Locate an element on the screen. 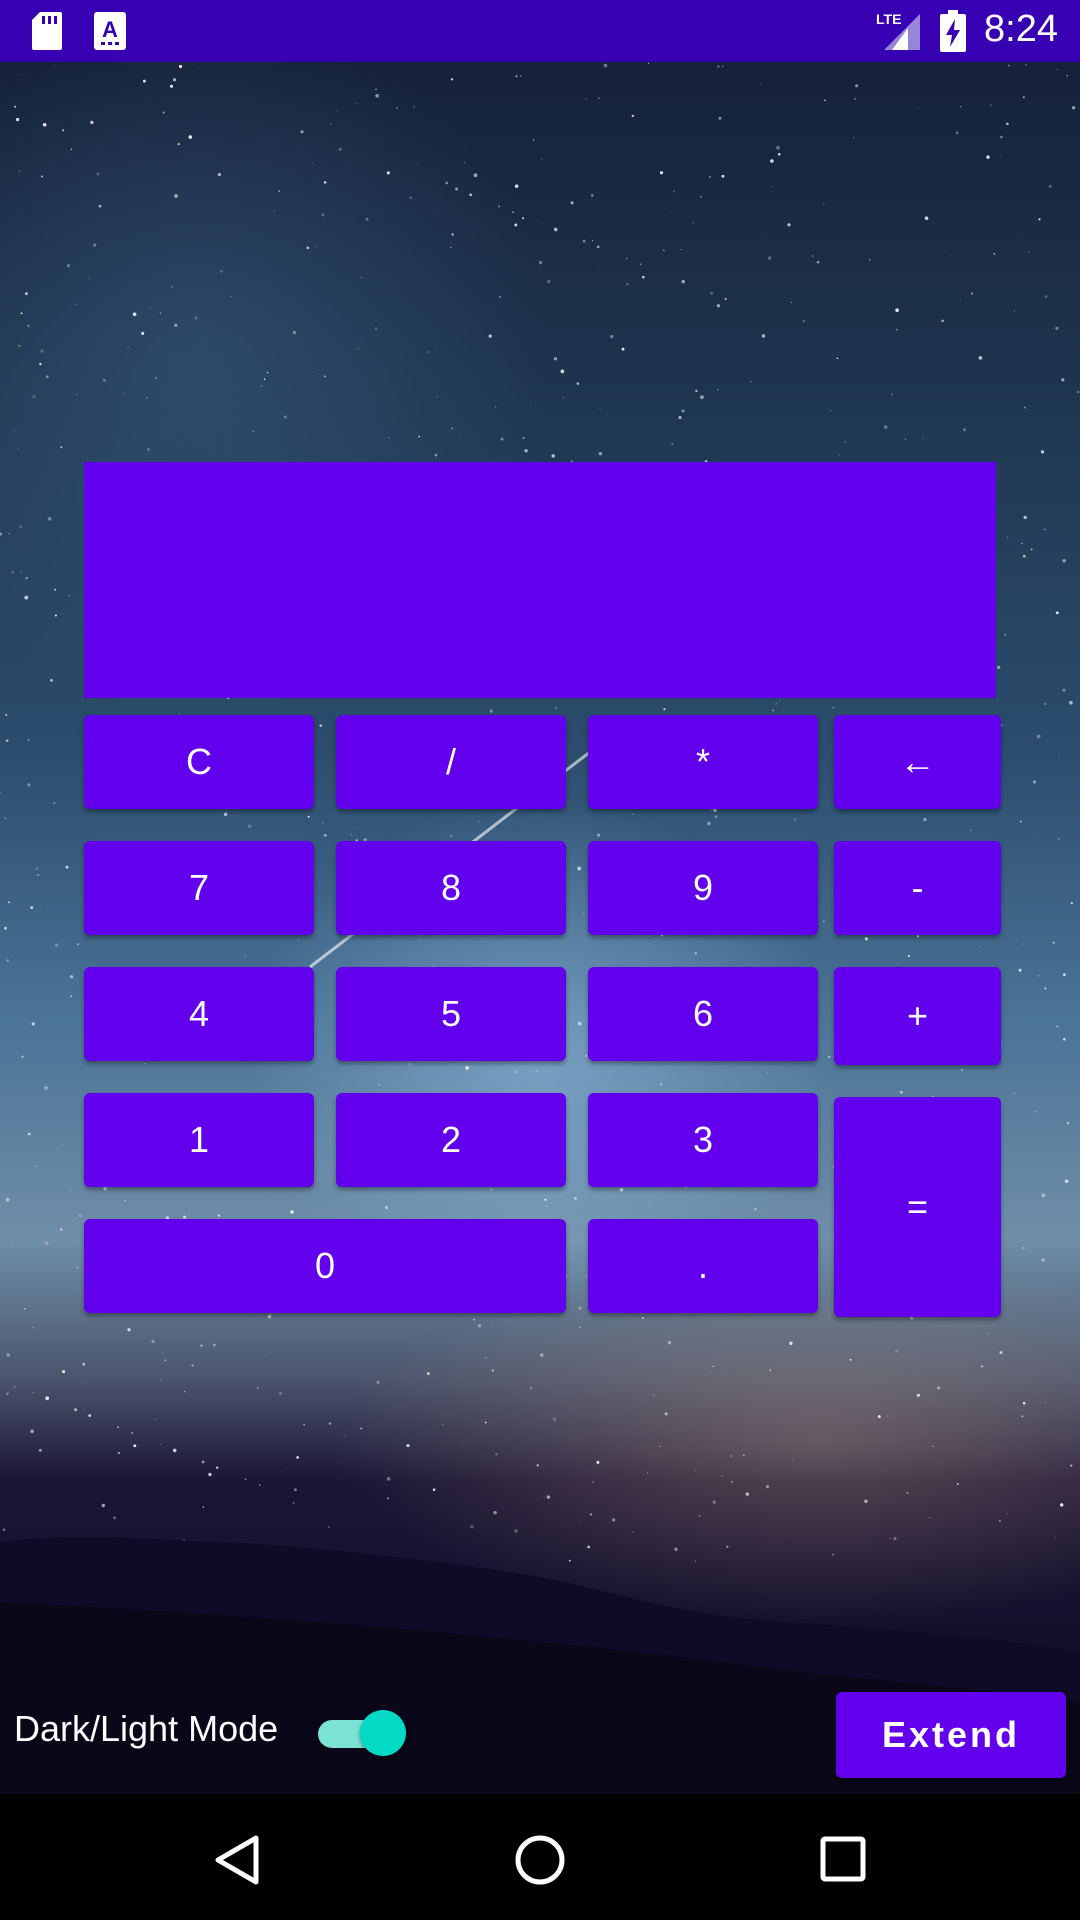 This screenshot has height=1920, width=1080. digit-5-button: 5 is located at coordinates (451, 1014).